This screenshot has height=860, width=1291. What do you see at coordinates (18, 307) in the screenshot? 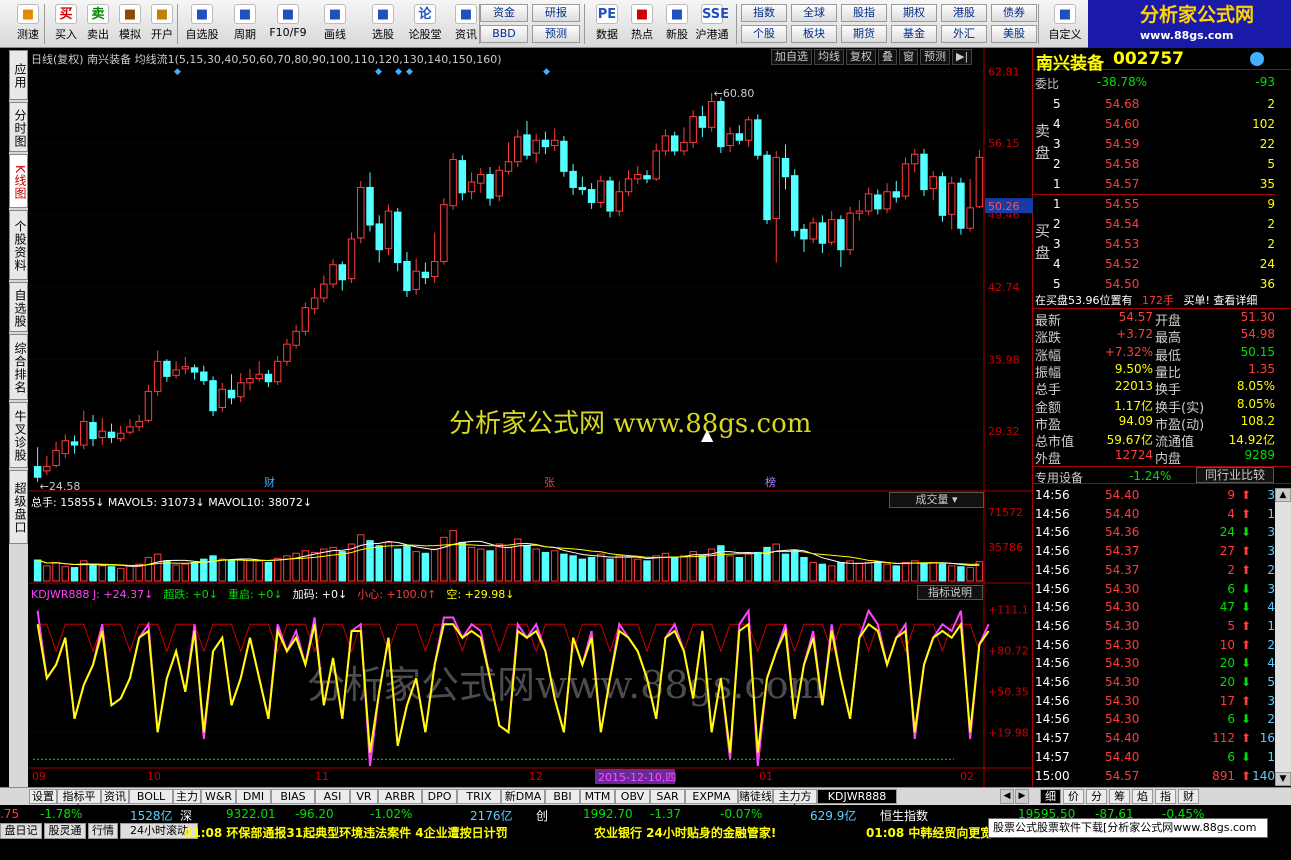
I see `left-tab: 自选股` at bounding box center [18, 307].